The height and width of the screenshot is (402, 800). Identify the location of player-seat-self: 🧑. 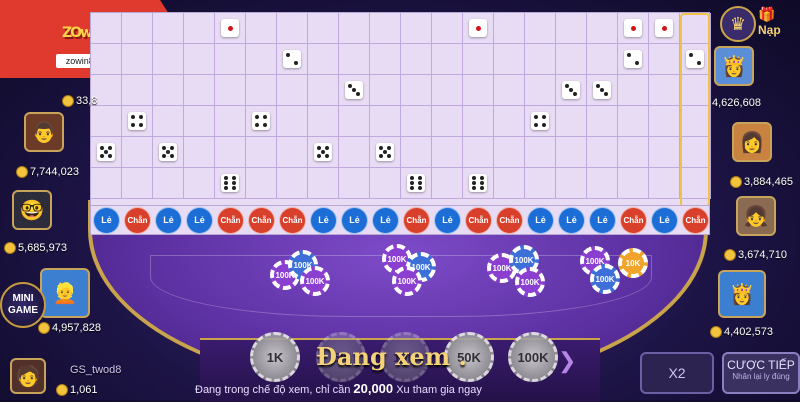
(28, 376).